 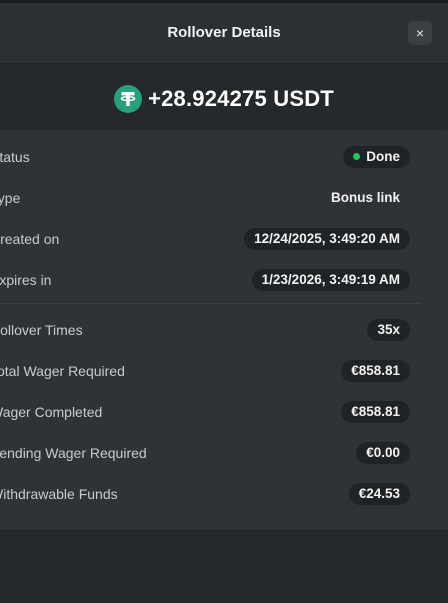 I want to click on detail-value: 1/23/2026, 3:49:19 AM, so click(x=330, y=280).